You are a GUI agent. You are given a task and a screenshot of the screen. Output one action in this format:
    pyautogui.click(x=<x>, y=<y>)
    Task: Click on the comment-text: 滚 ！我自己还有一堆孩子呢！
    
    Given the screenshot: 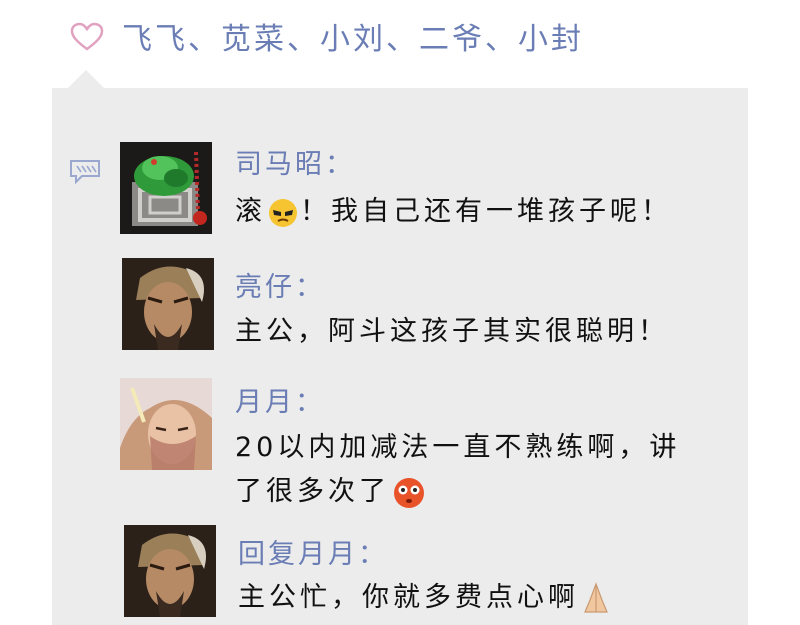 What is the action you would take?
    pyautogui.click(x=453, y=212)
    